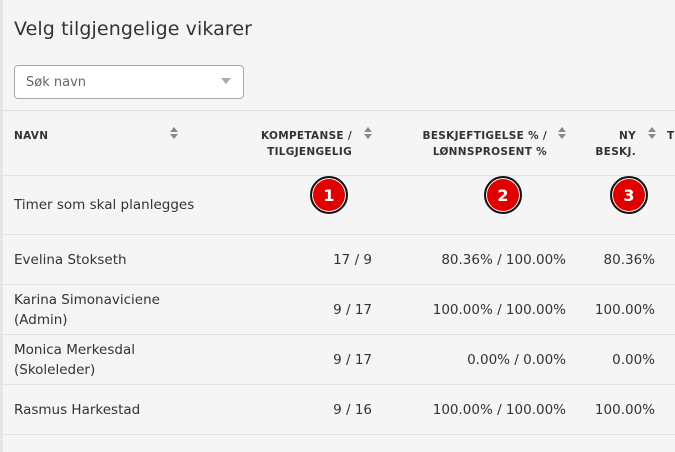  What do you see at coordinates (31, 136) in the screenshot?
I see `column-header-name-label: NAVN` at bounding box center [31, 136].